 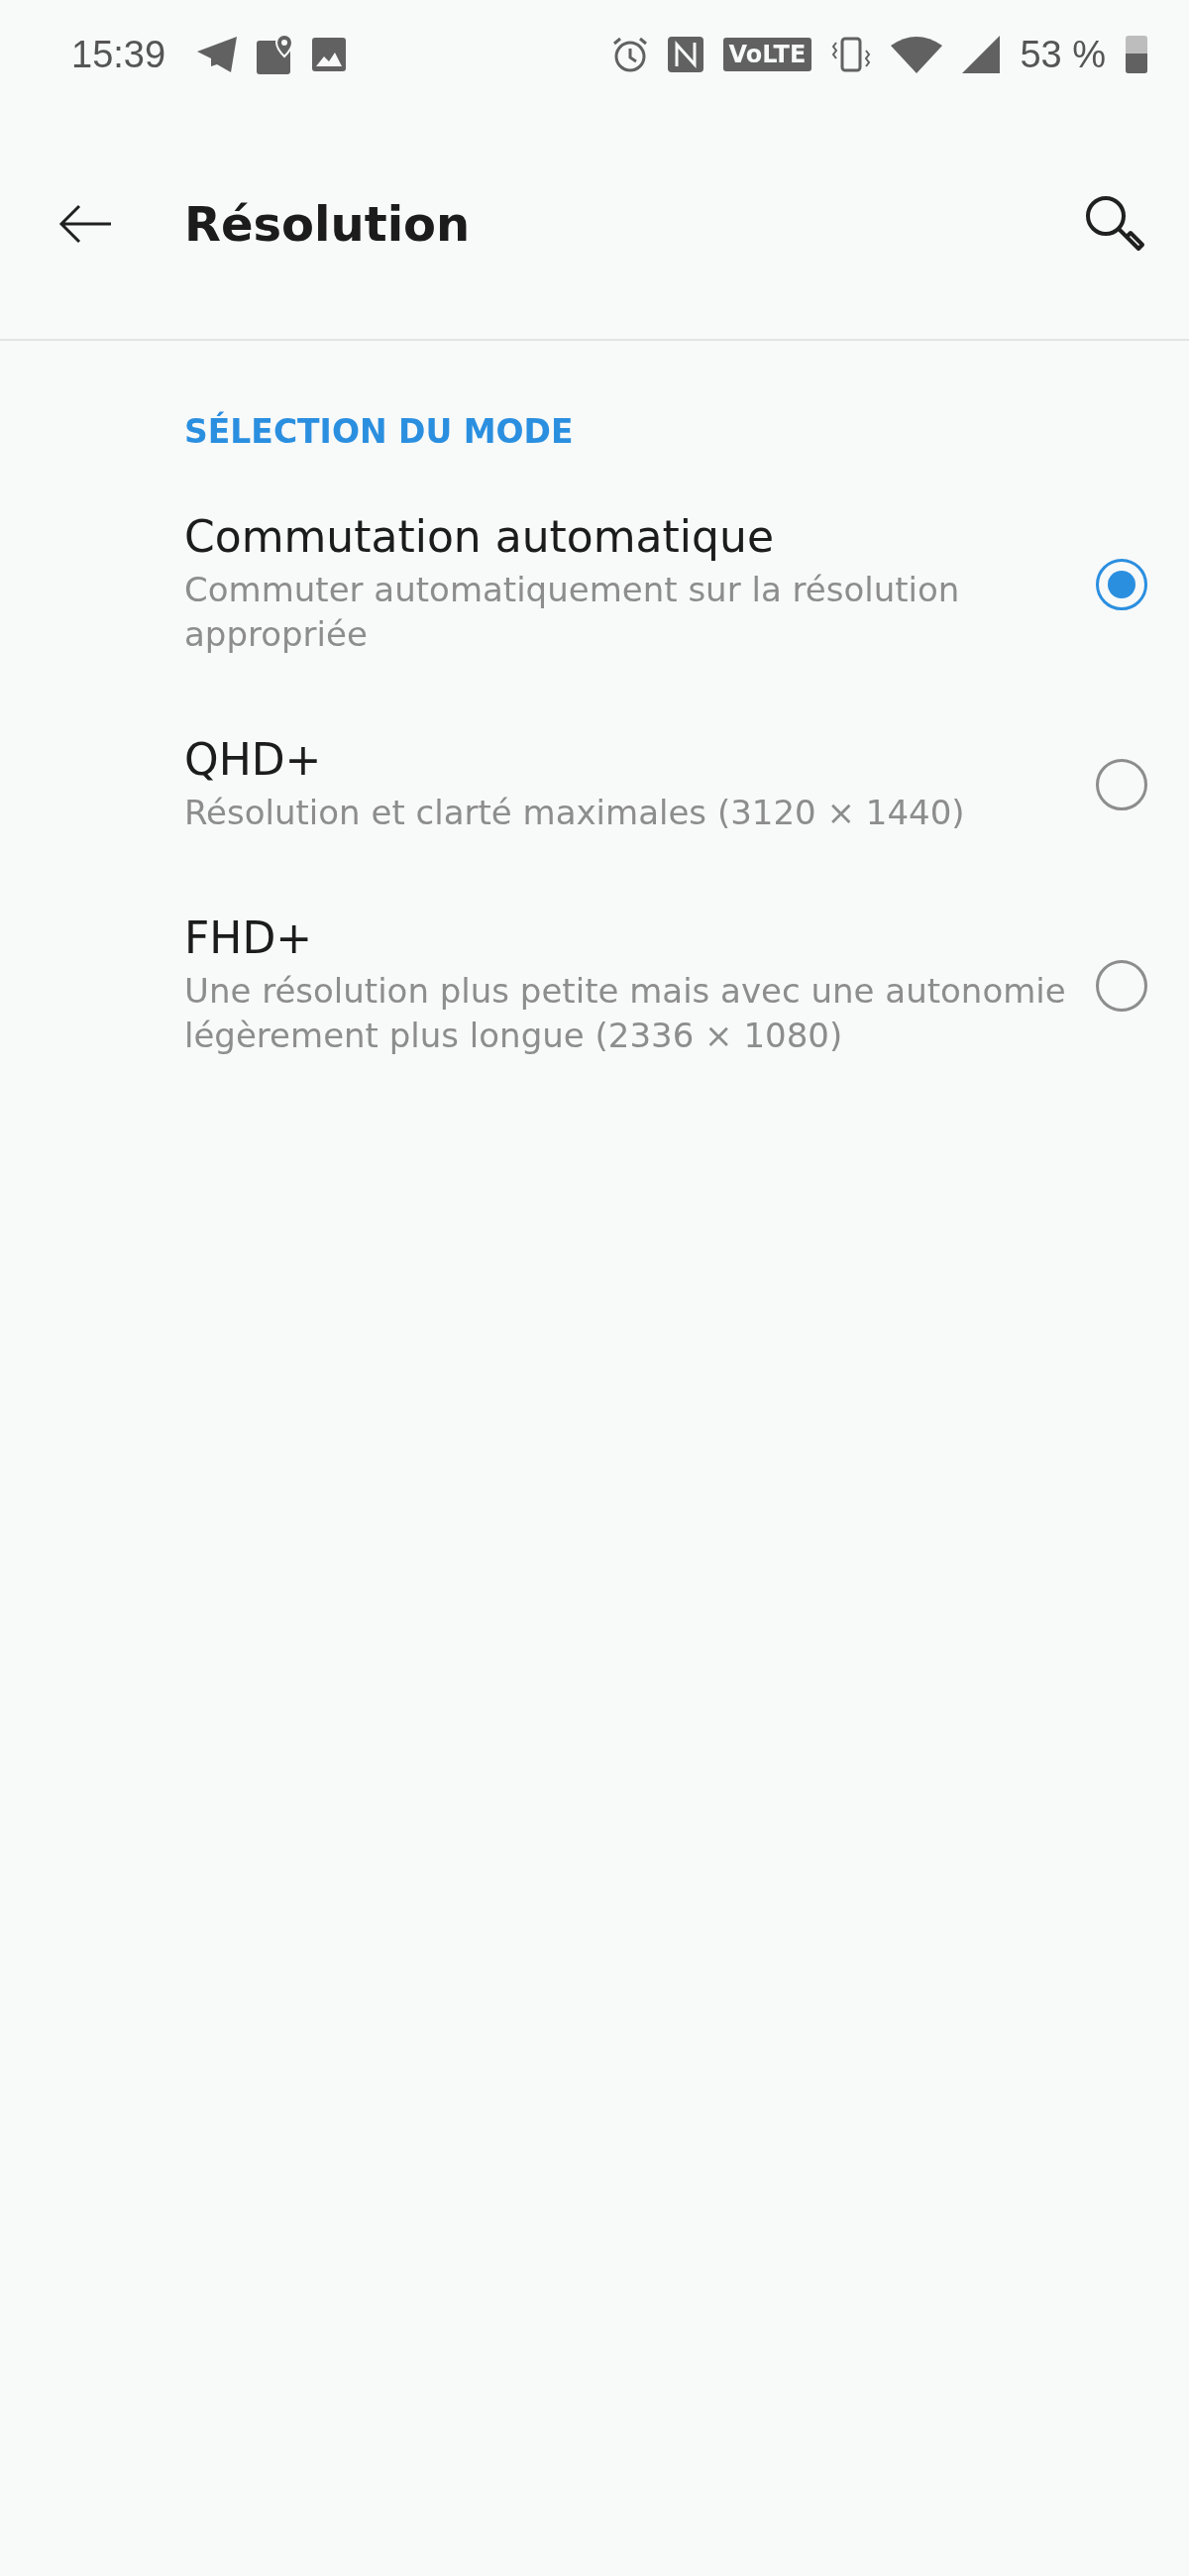 I want to click on clock-time: 15:39, so click(x=119, y=55).